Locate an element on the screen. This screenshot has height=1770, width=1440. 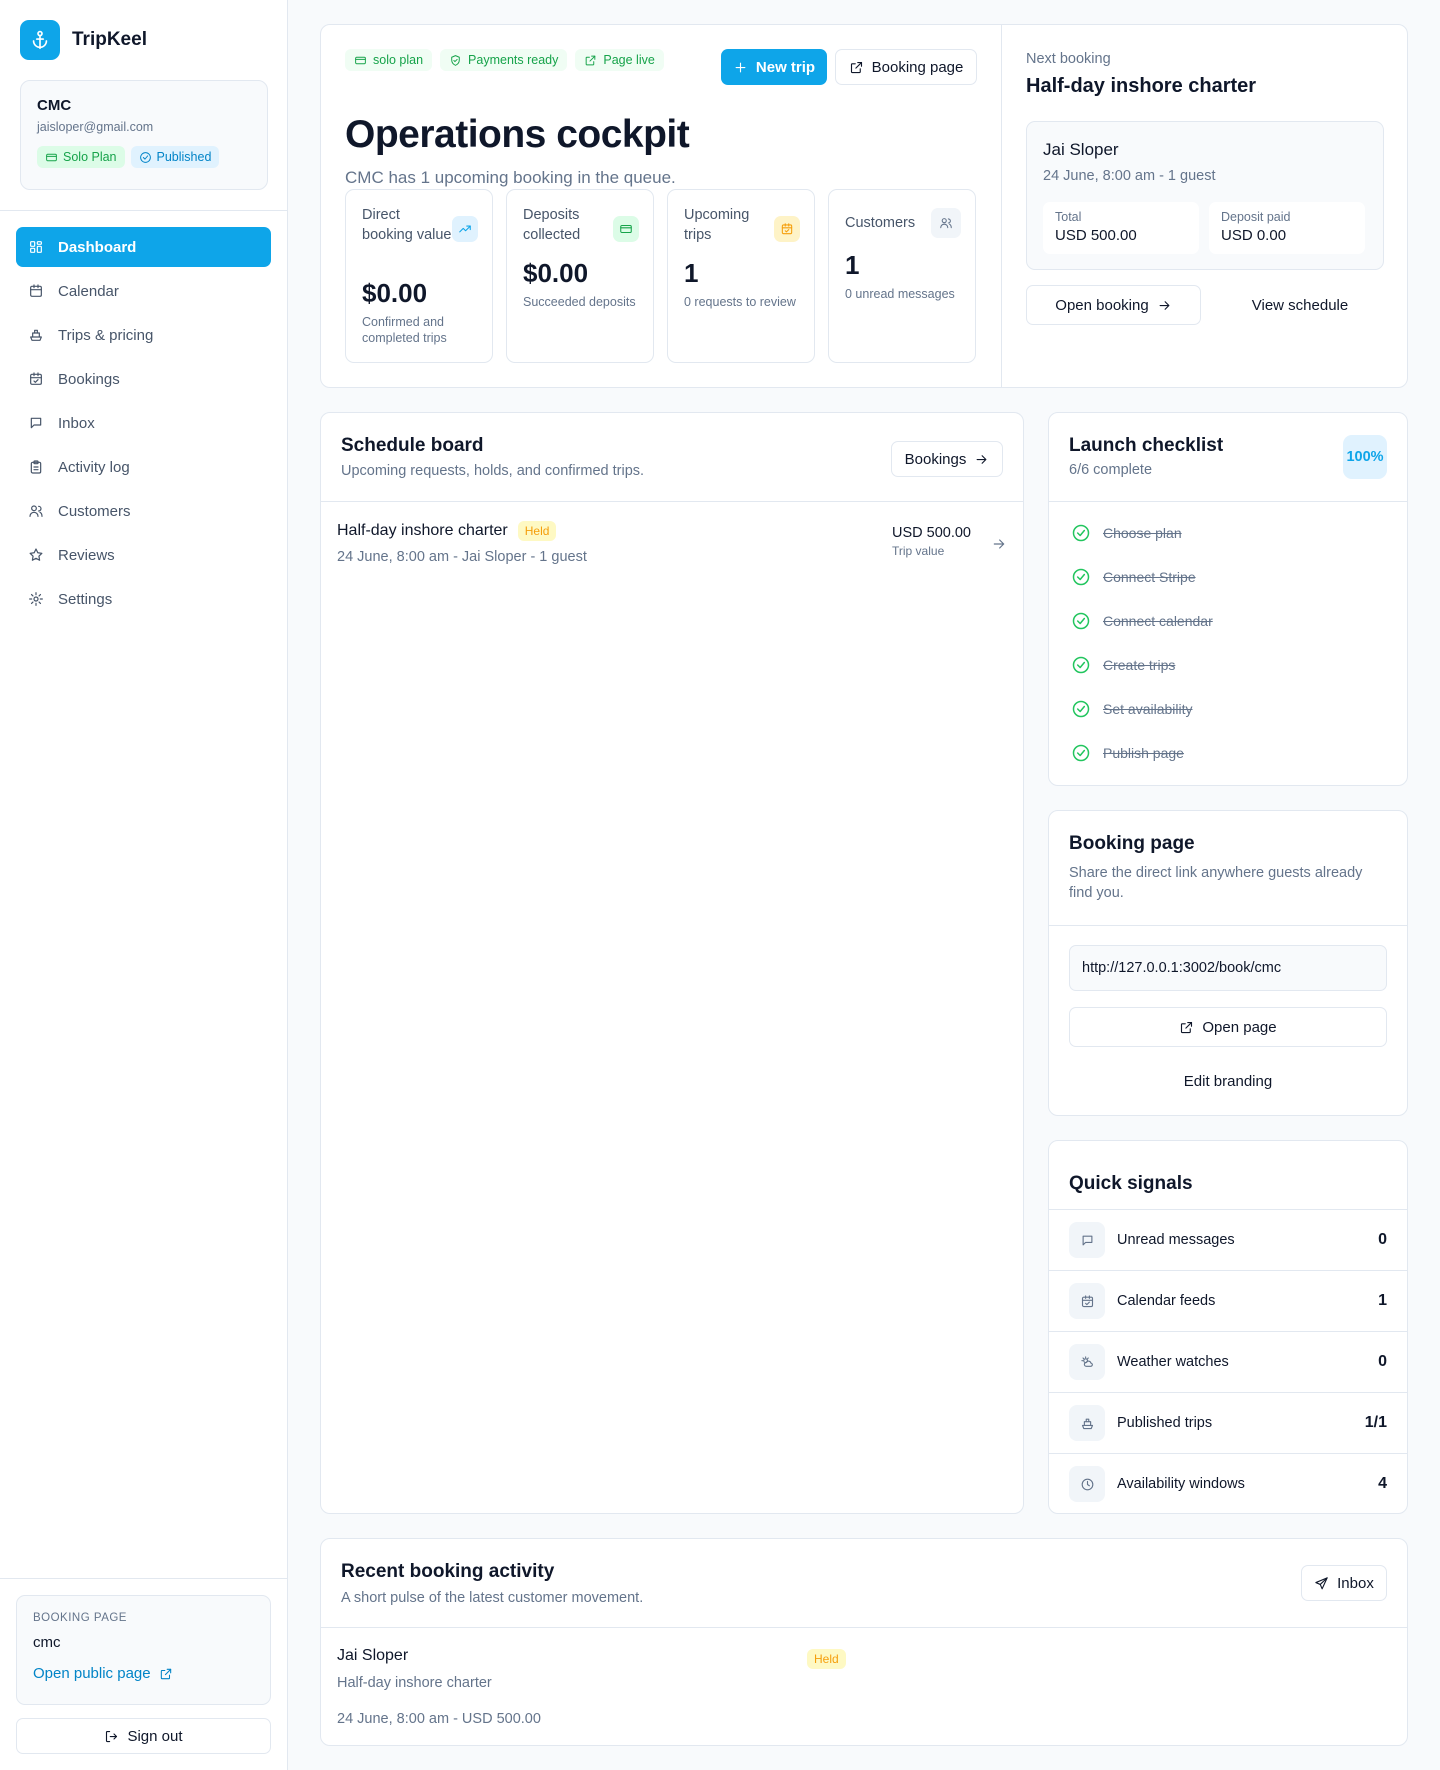
inbox-button: Inbox is located at coordinates (1344, 1583).